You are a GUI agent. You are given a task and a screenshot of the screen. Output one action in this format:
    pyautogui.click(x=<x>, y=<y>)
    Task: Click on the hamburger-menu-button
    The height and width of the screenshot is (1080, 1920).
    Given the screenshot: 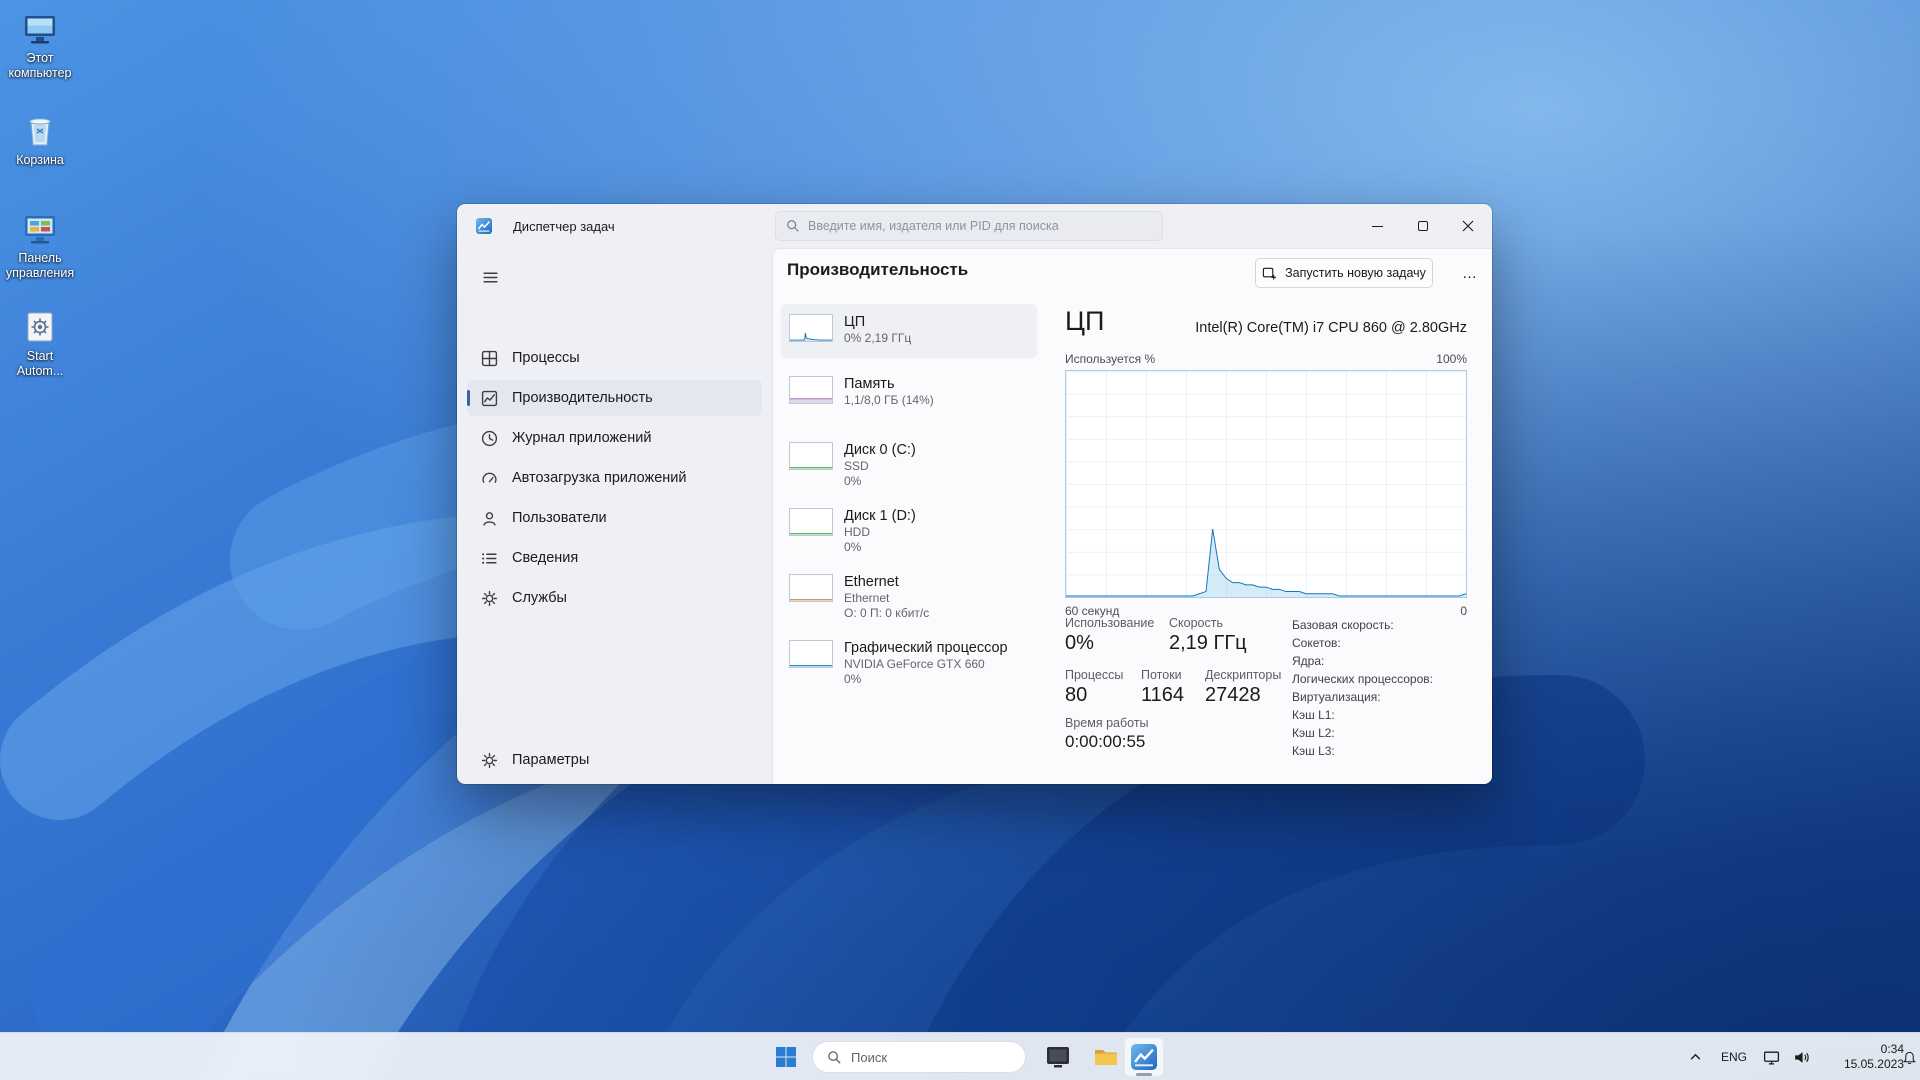 What is the action you would take?
    pyautogui.click(x=490, y=277)
    